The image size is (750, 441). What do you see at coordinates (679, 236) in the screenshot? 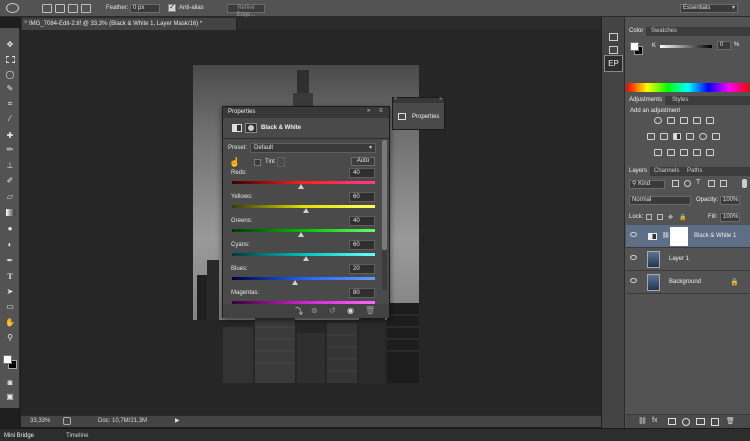
I see `layer-mask-thumbnail` at bounding box center [679, 236].